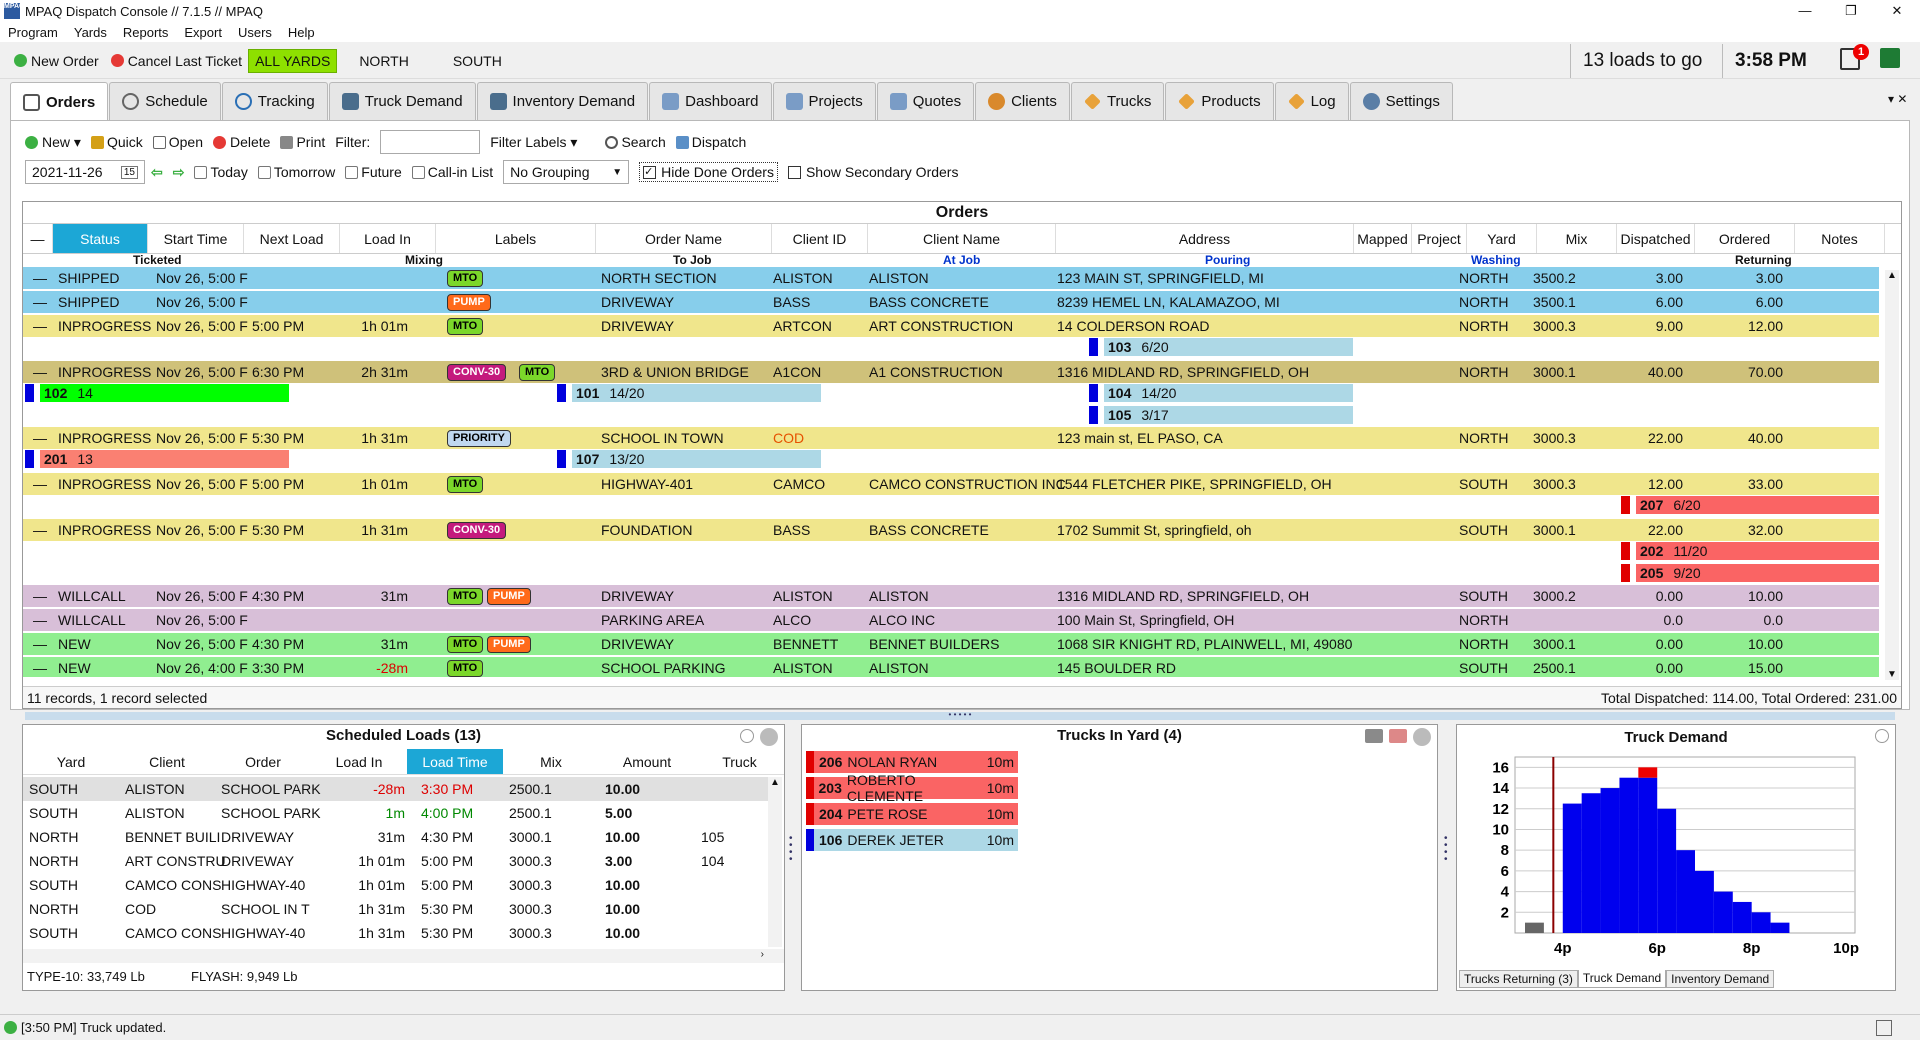  What do you see at coordinates (196, 238) in the screenshot?
I see `col-start-time: Start Time` at bounding box center [196, 238].